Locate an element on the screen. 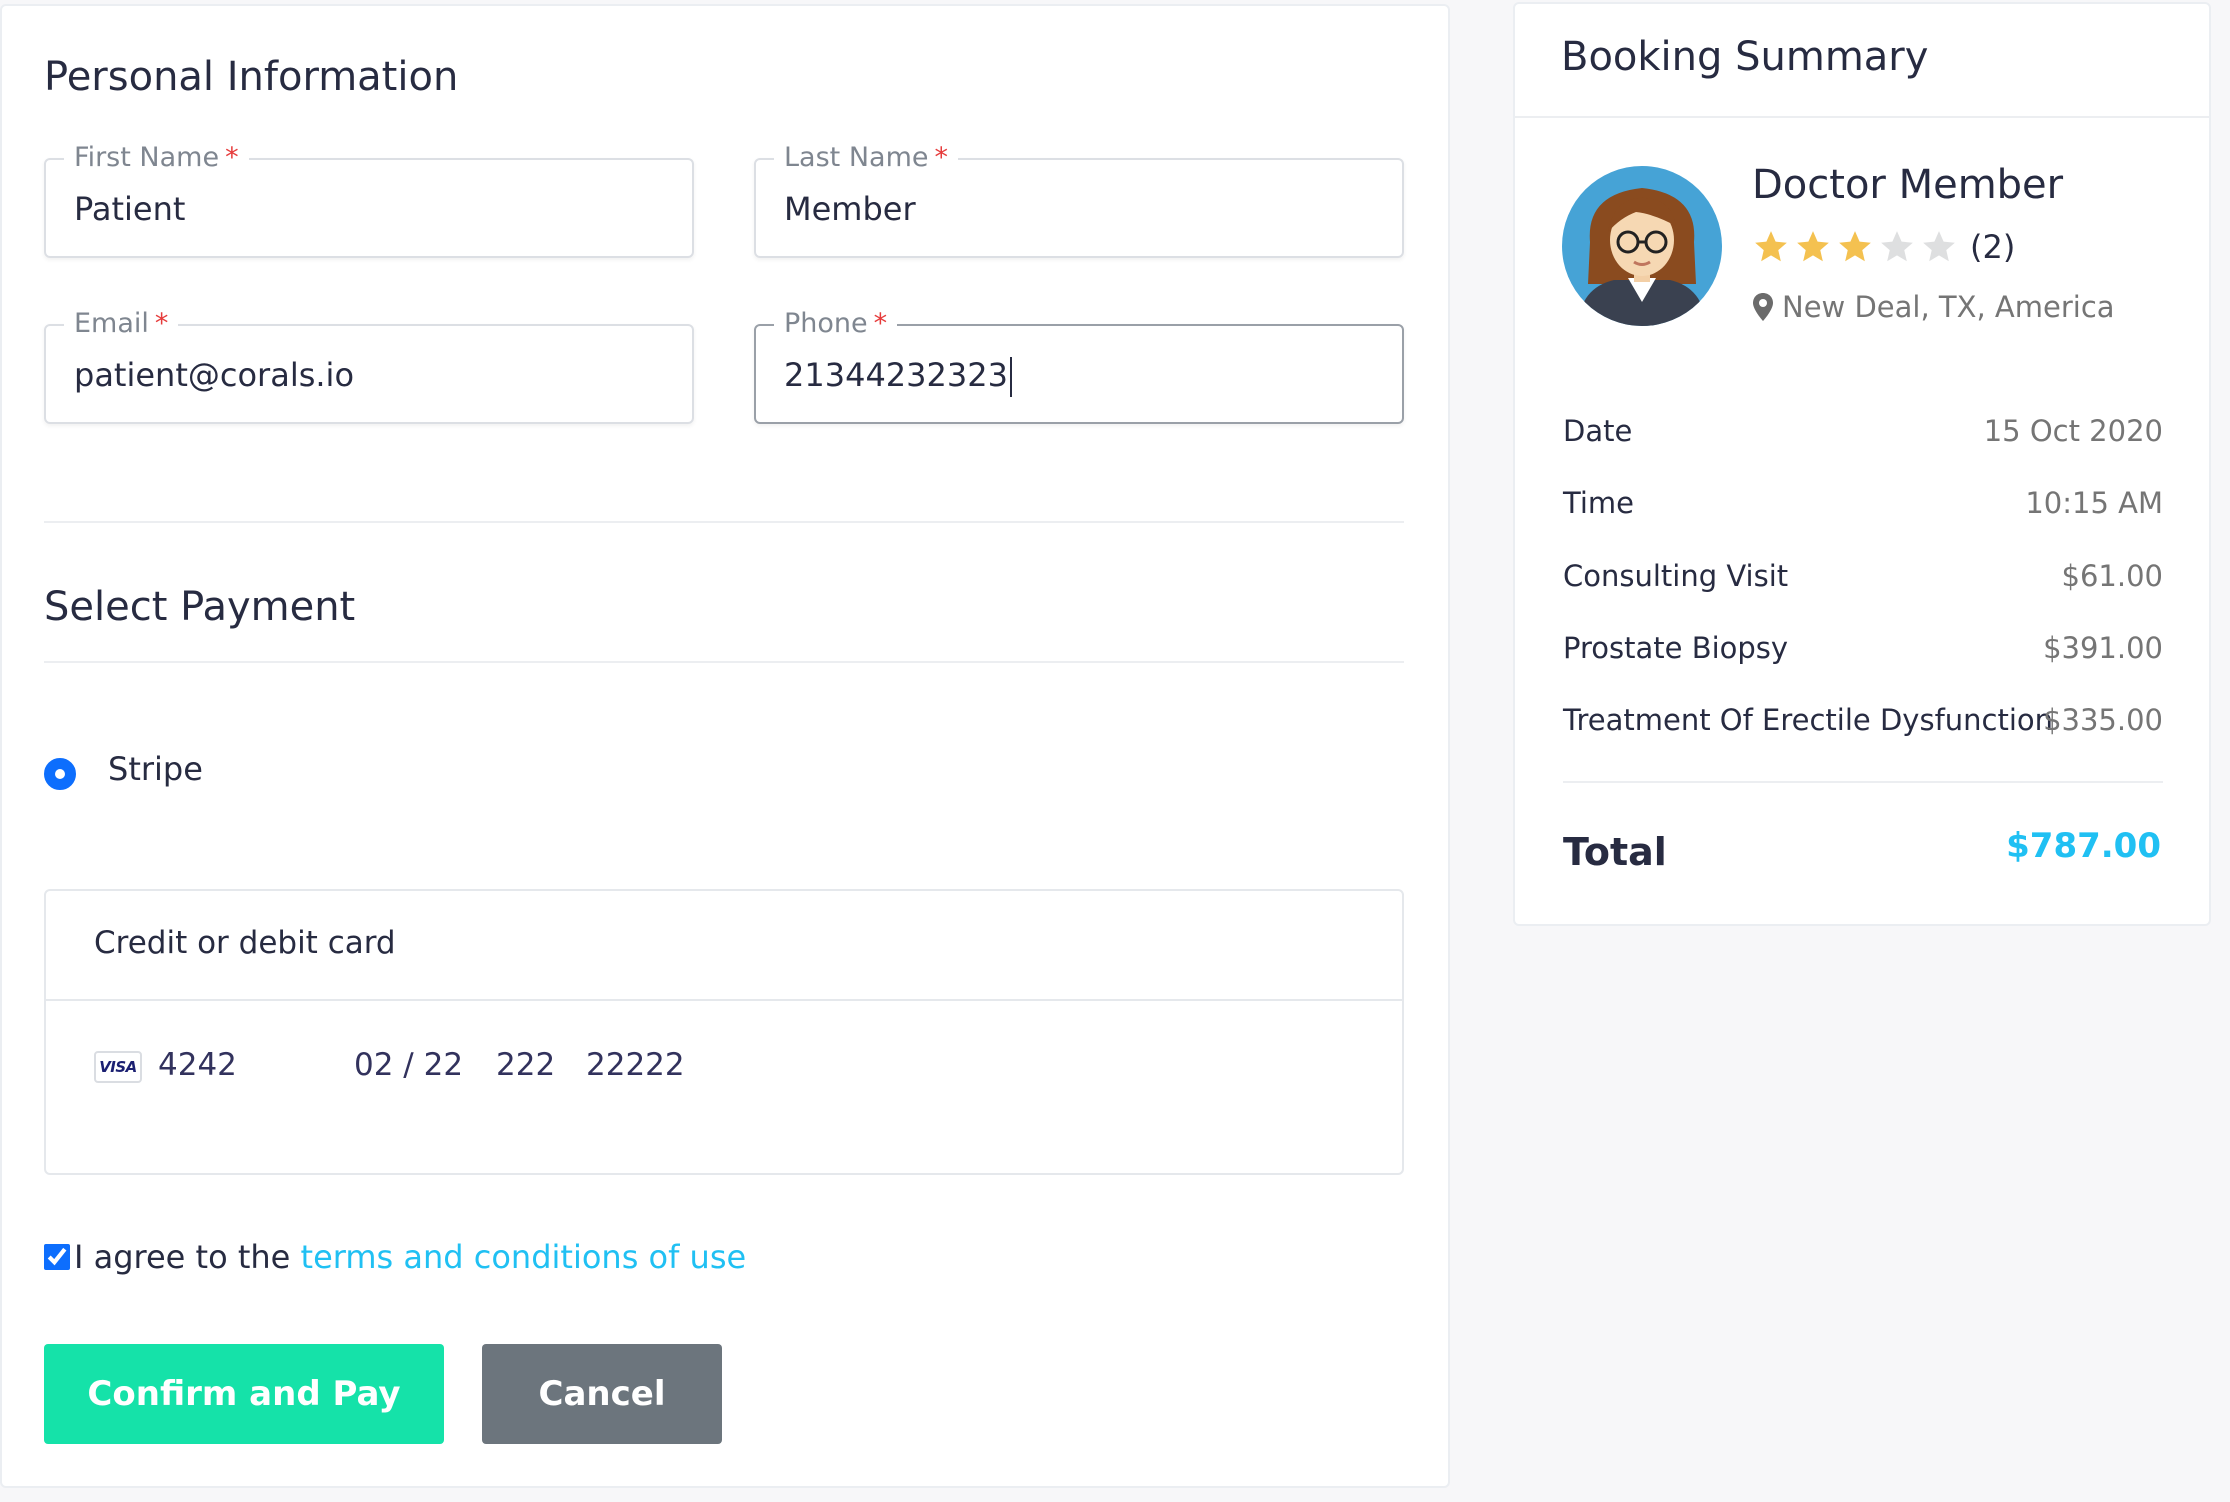  card-number-input: 4242 is located at coordinates (197, 1065).